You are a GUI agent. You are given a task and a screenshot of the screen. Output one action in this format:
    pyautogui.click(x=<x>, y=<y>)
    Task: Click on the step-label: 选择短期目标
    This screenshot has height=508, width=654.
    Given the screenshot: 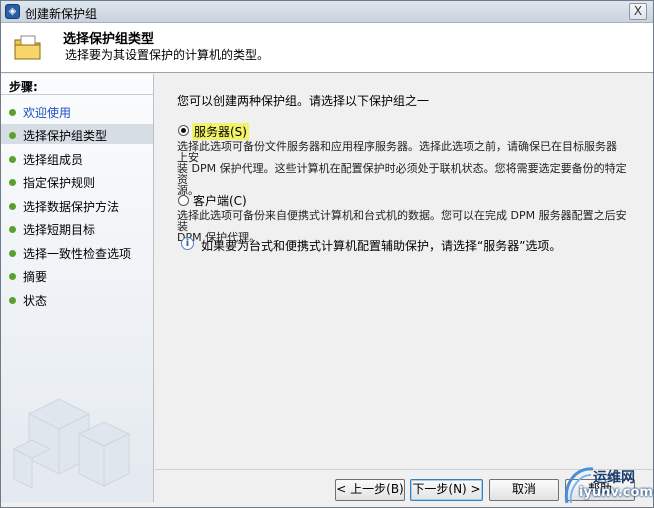 What is the action you would take?
    pyautogui.click(x=59, y=230)
    